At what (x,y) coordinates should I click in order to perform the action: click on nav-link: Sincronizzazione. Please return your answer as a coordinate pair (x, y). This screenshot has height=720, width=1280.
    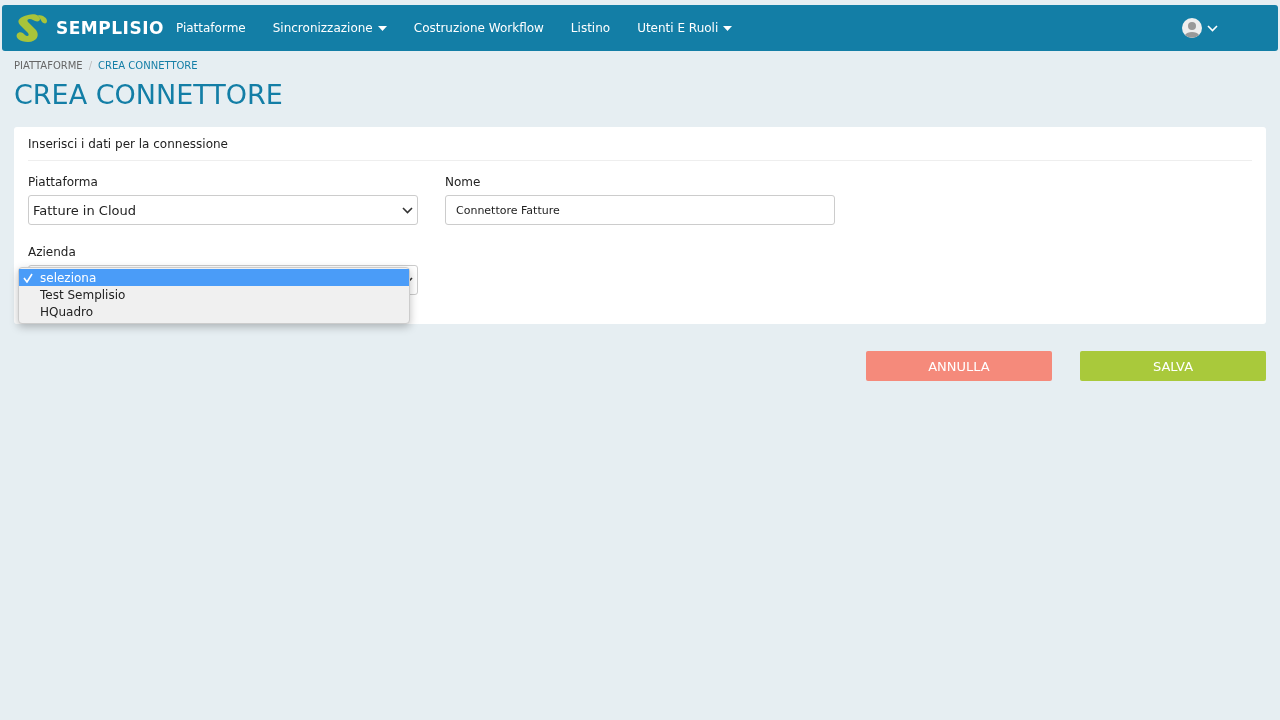
    Looking at the image, I should click on (329, 28).